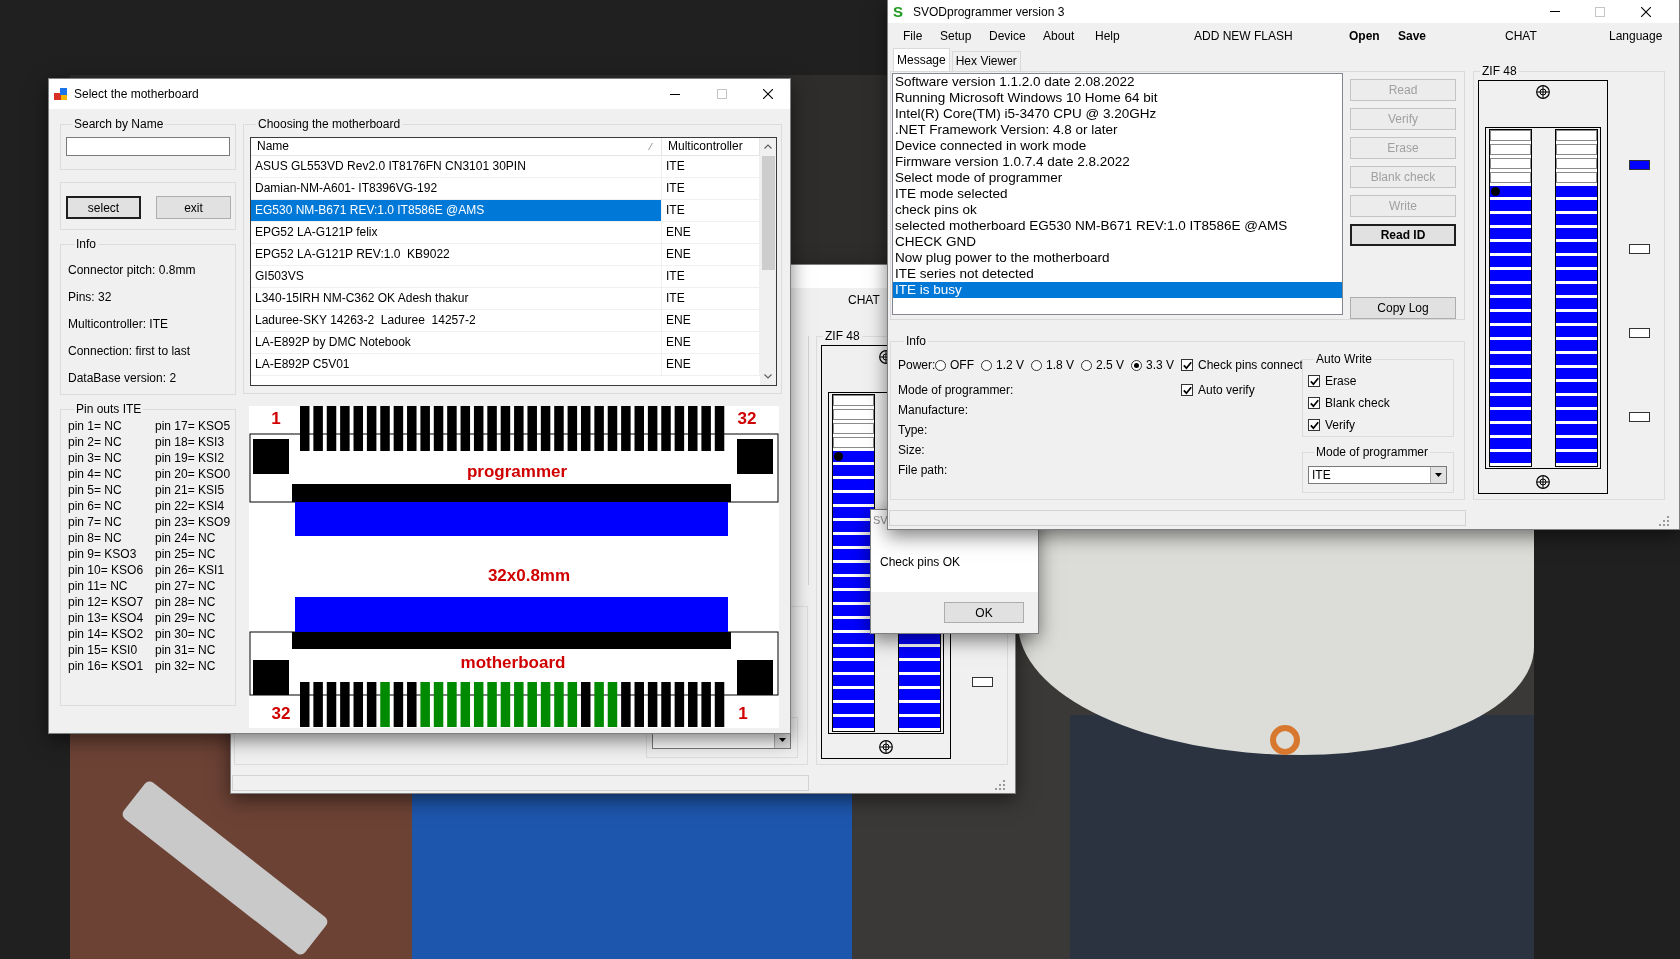  I want to click on pin-label: pin 23= KSO9, so click(193, 522).